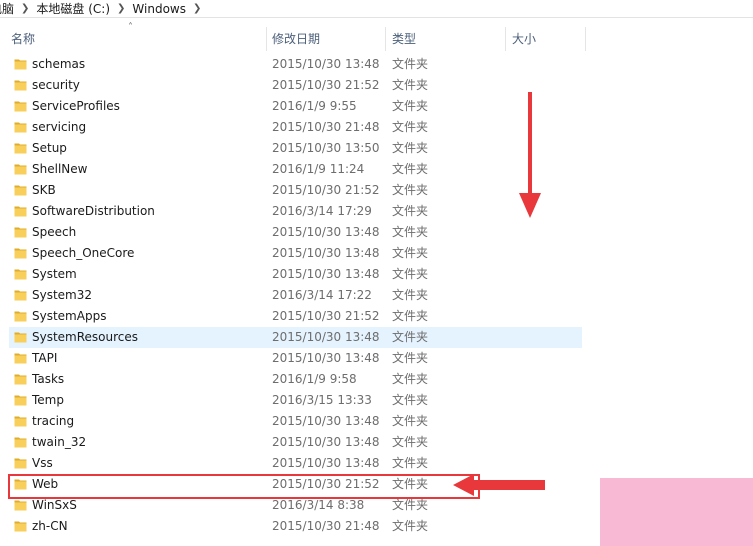  I want to click on scroll-down-arrow-icon, so click(530, 155).